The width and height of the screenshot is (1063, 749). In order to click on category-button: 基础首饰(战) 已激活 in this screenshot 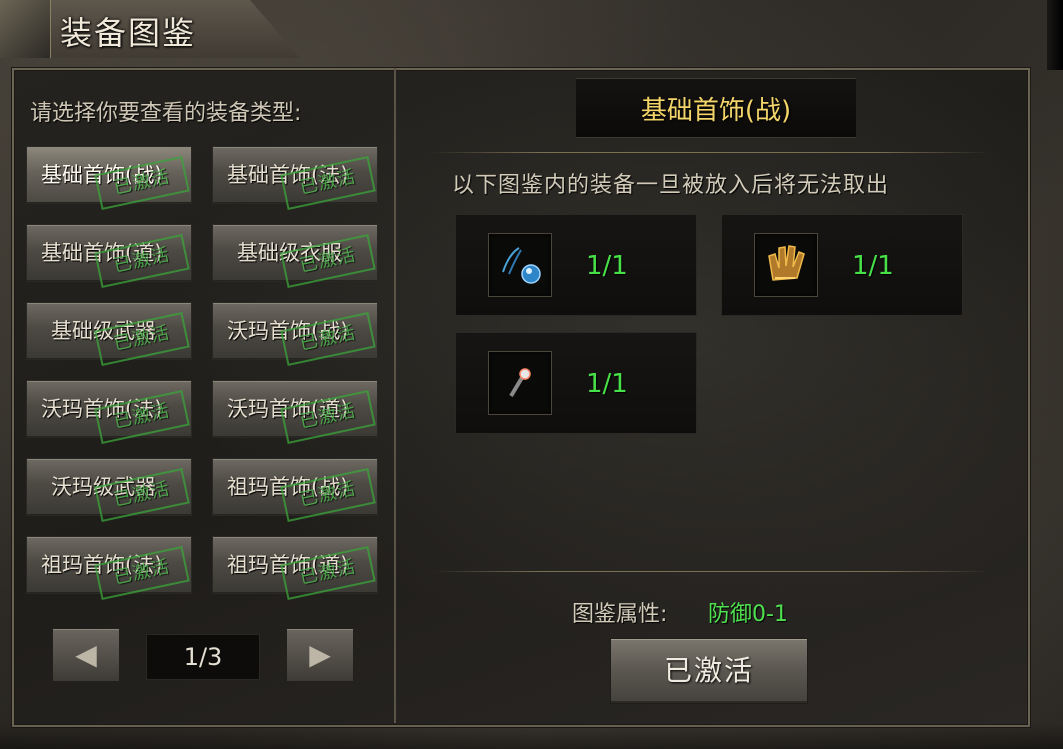, I will do `click(109, 178)`.